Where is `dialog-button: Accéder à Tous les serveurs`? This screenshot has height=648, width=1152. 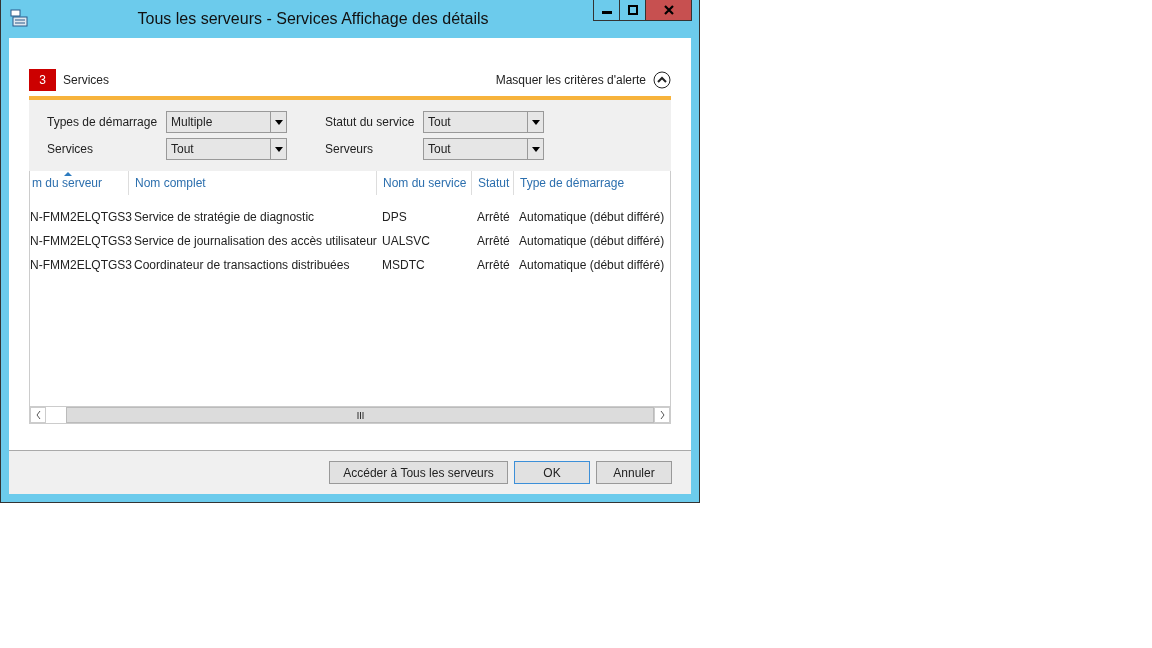 dialog-button: Accéder à Tous les serveurs is located at coordinates (418, 472).